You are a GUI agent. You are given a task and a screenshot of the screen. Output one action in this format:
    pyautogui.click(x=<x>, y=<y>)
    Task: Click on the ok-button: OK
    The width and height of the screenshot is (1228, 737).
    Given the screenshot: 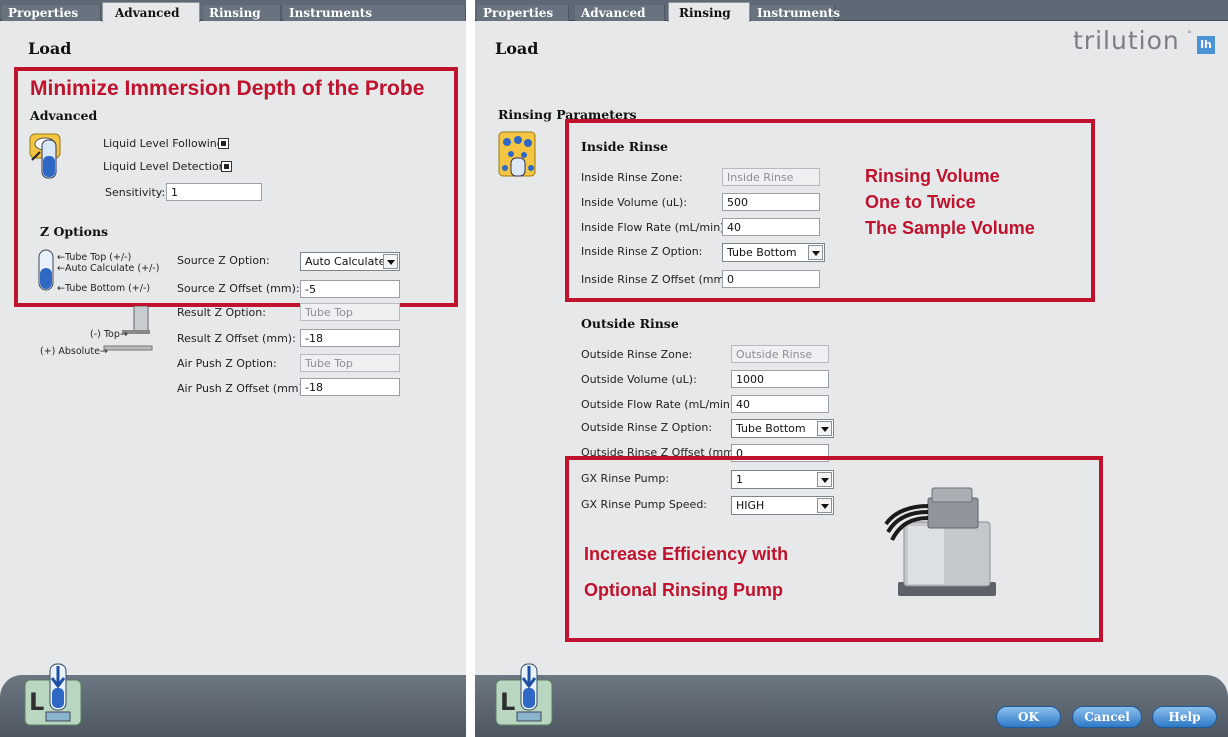 What is the action you would take?
    pyautogui.click(x=1028, y=717)
    